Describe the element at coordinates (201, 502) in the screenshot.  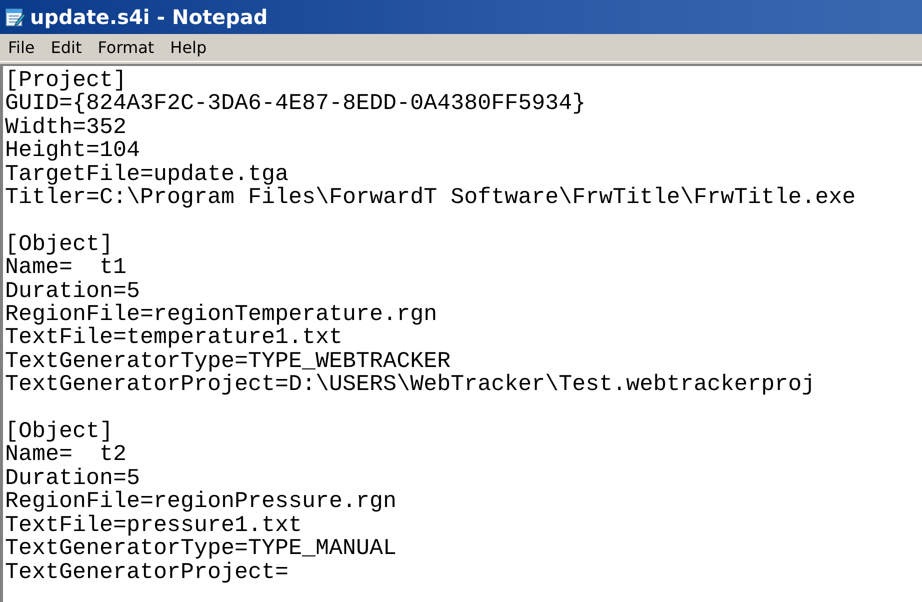
I see `text-line: RegionFile=regionPressure.rgn` at that location.